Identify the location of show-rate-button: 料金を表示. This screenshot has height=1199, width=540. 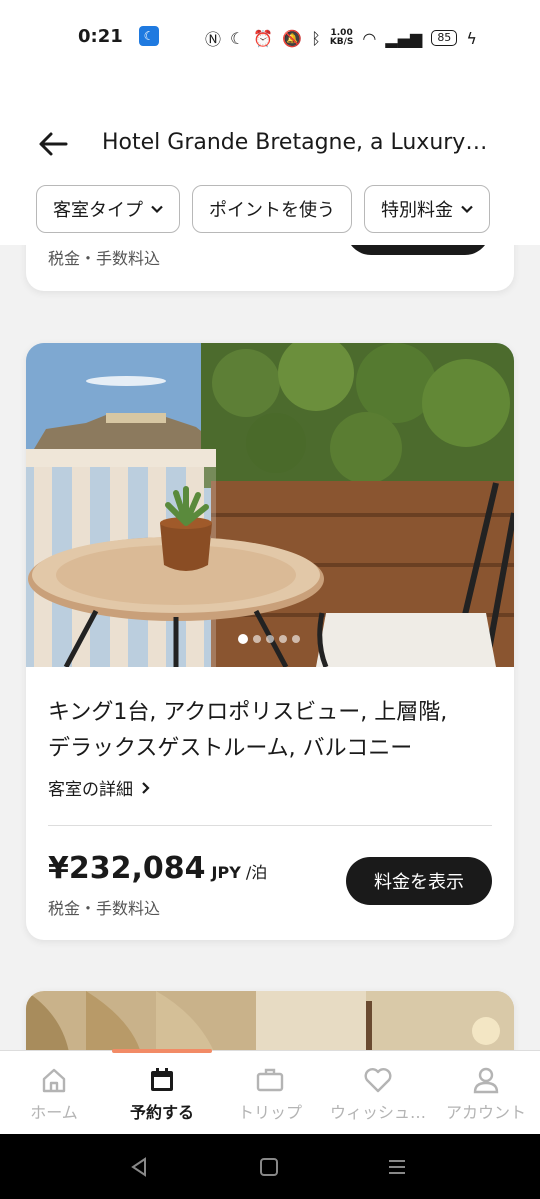
(419, 881).